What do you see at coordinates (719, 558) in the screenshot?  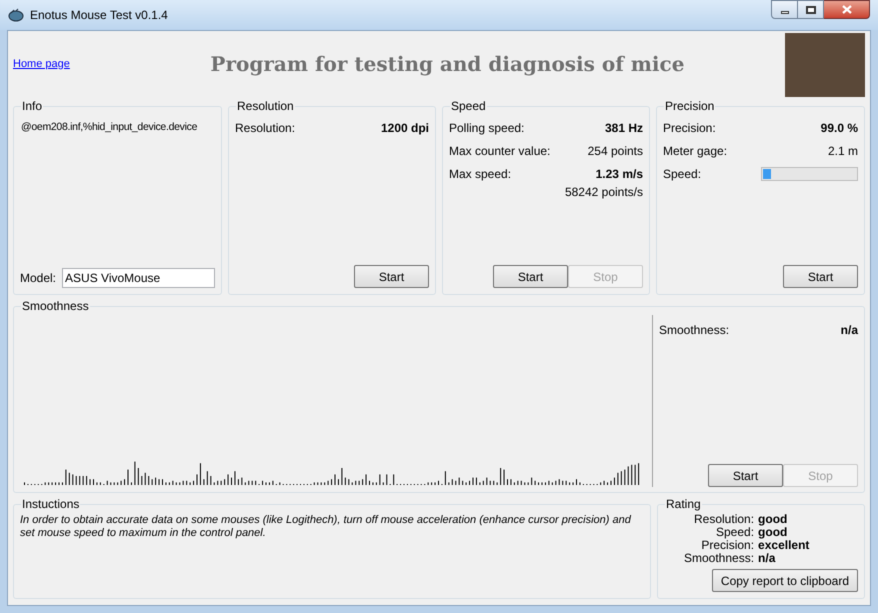 I see `rating-label: Smoothness:` at bounding box center [719, 558].